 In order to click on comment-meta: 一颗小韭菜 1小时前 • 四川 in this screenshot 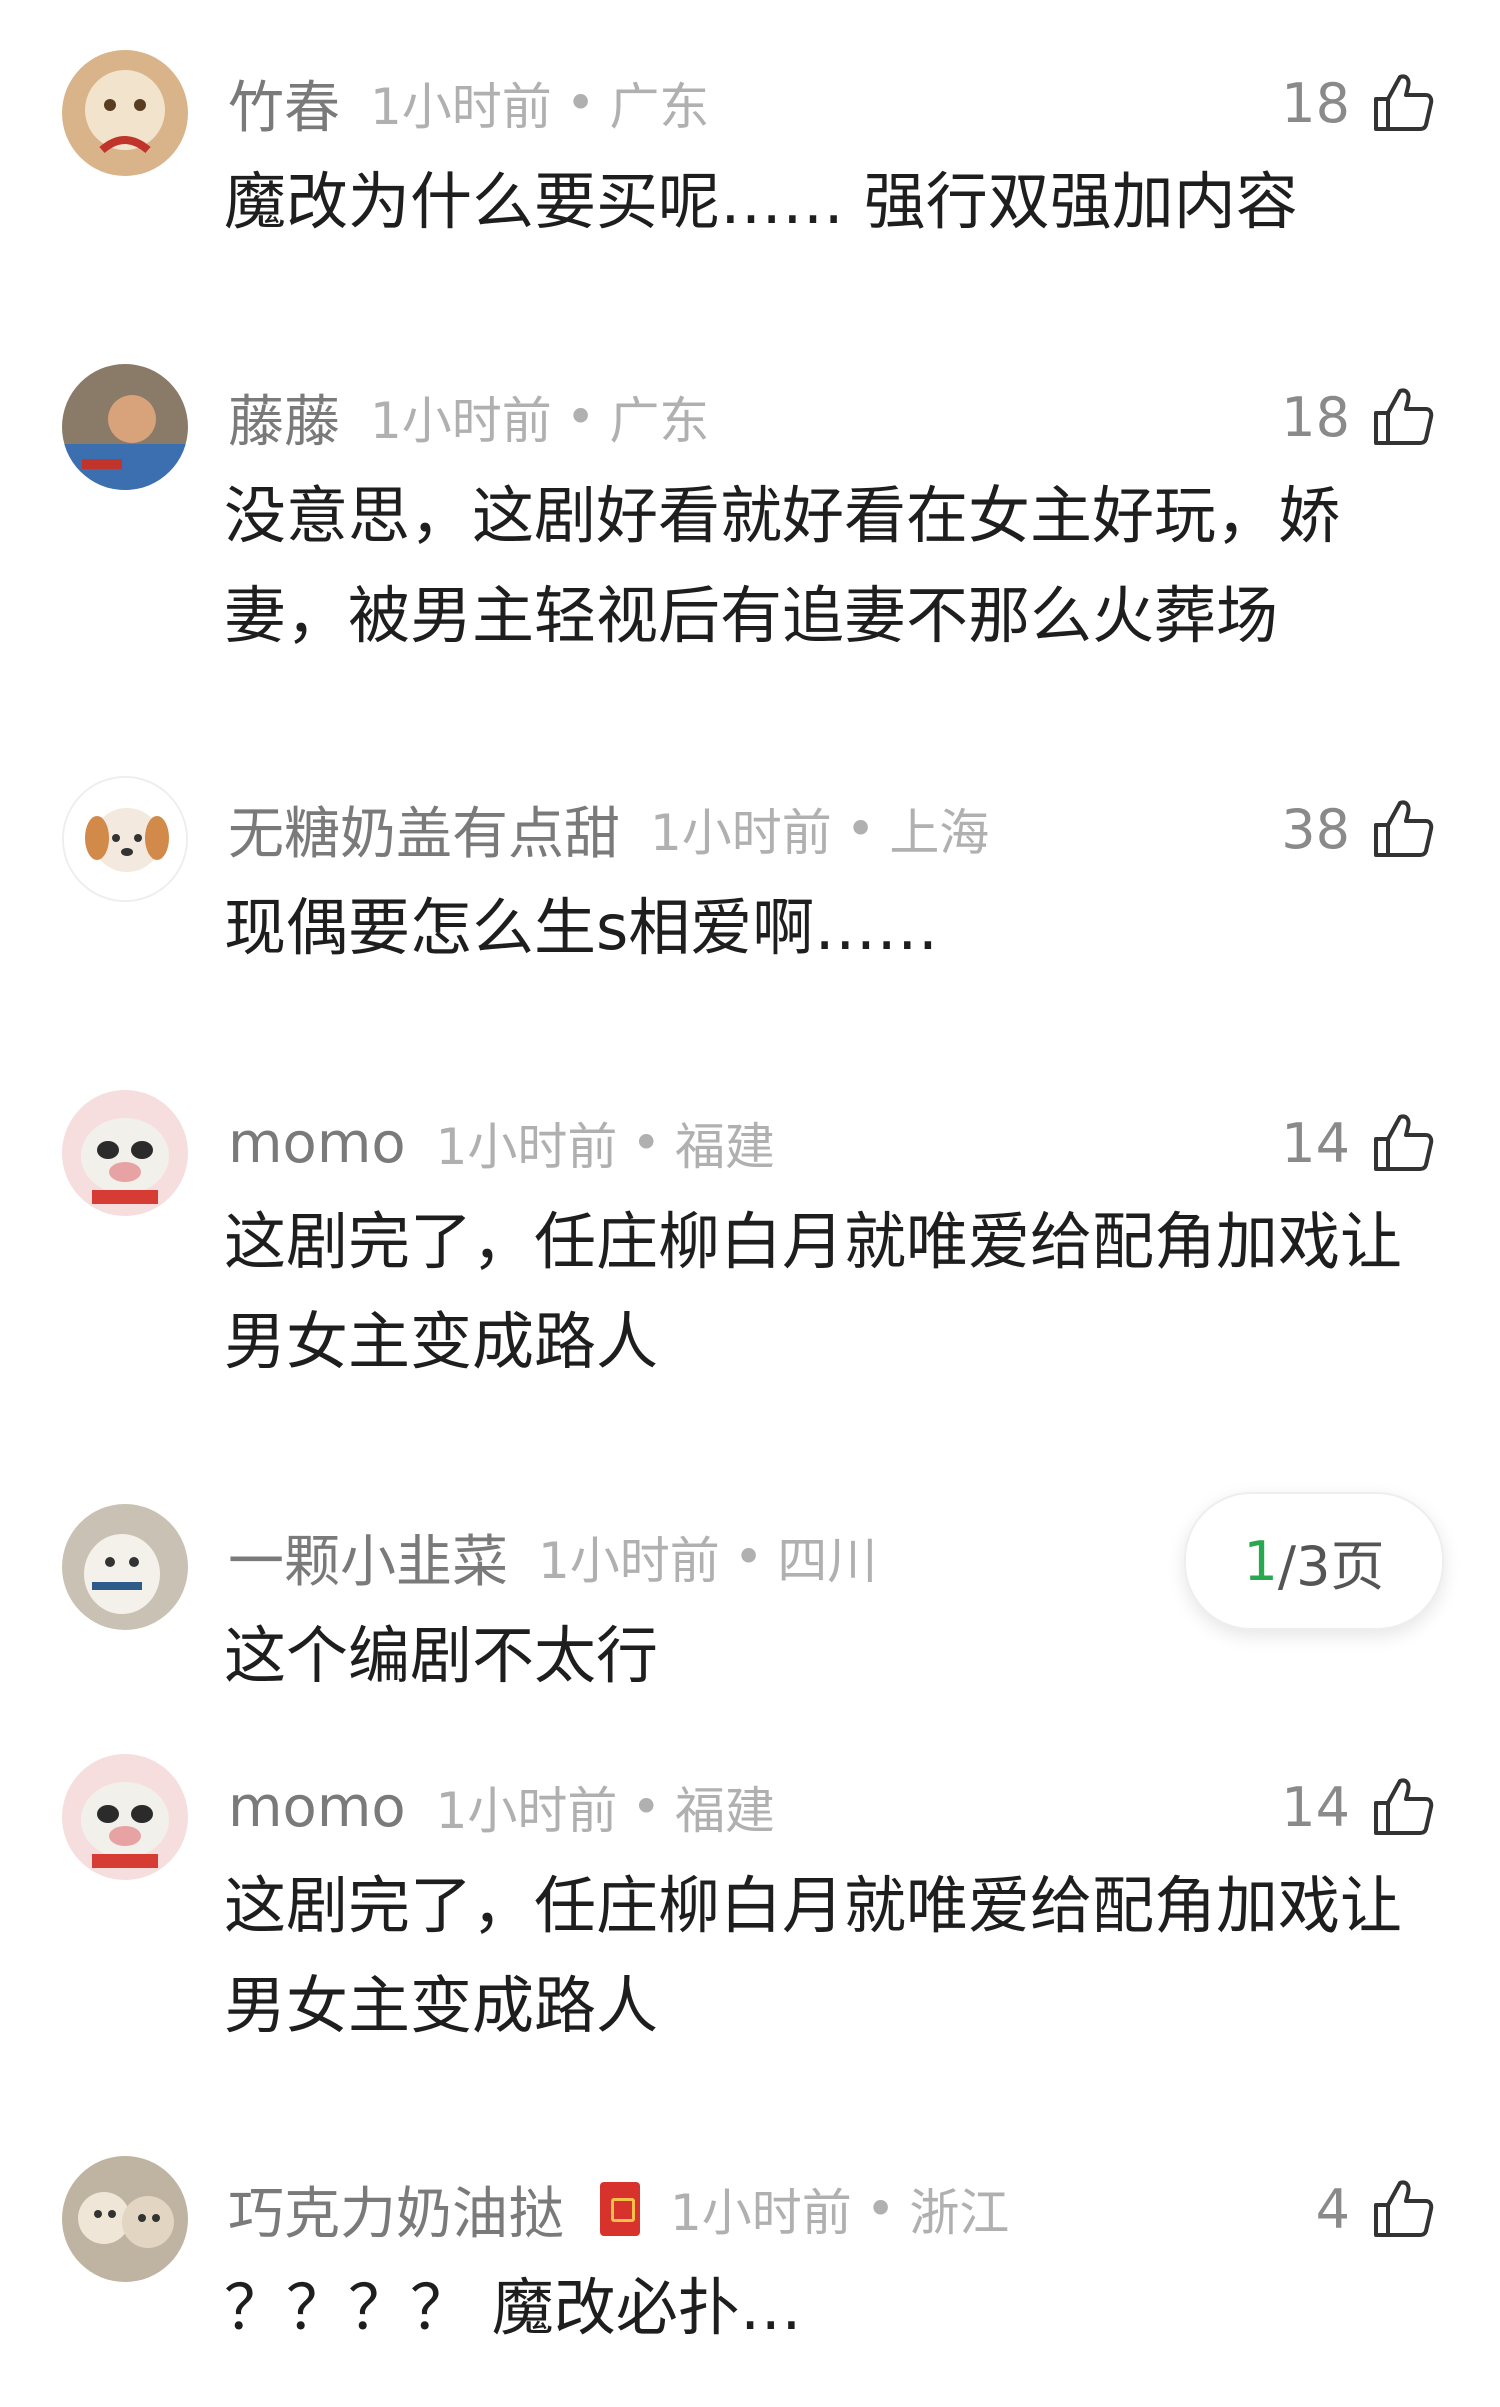, I will do `click(553, 1558)`.